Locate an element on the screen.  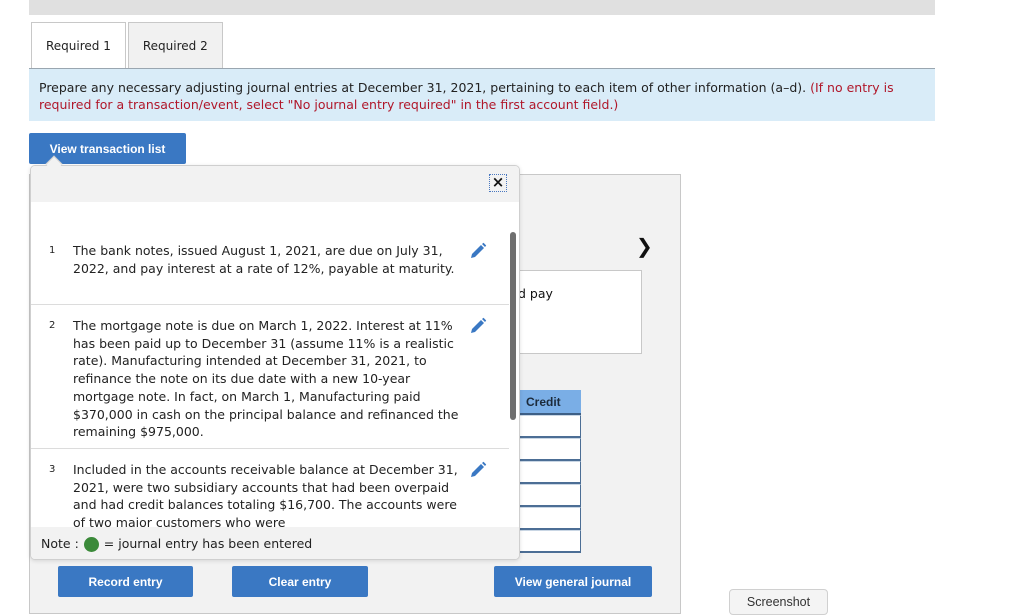
note-label: Note : is located at coordinates (60, 543).